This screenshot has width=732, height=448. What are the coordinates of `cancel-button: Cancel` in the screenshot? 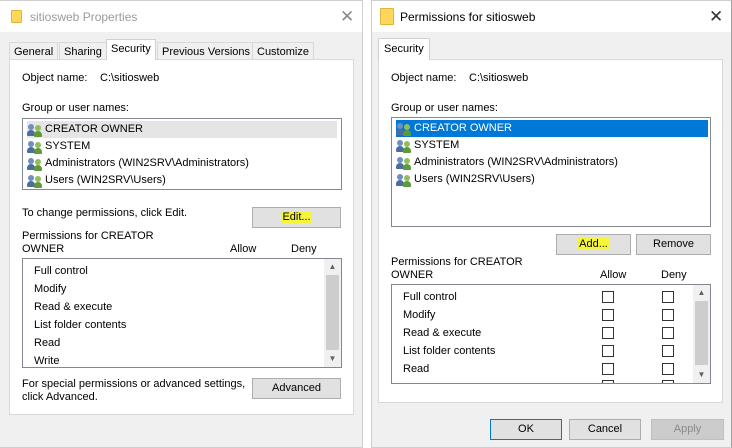 It's located at (605, 429).